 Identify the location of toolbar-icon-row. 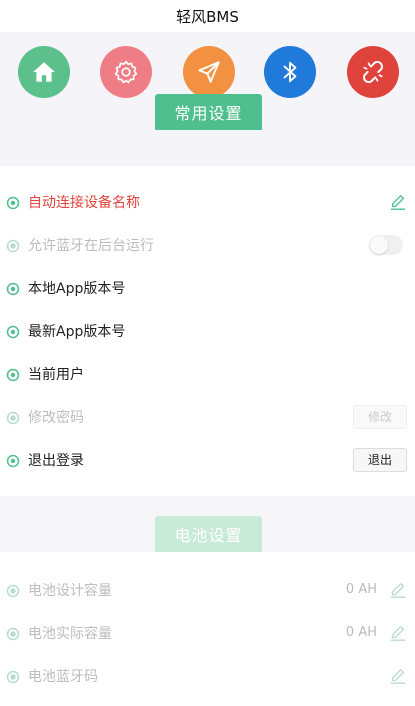
(207, 72).